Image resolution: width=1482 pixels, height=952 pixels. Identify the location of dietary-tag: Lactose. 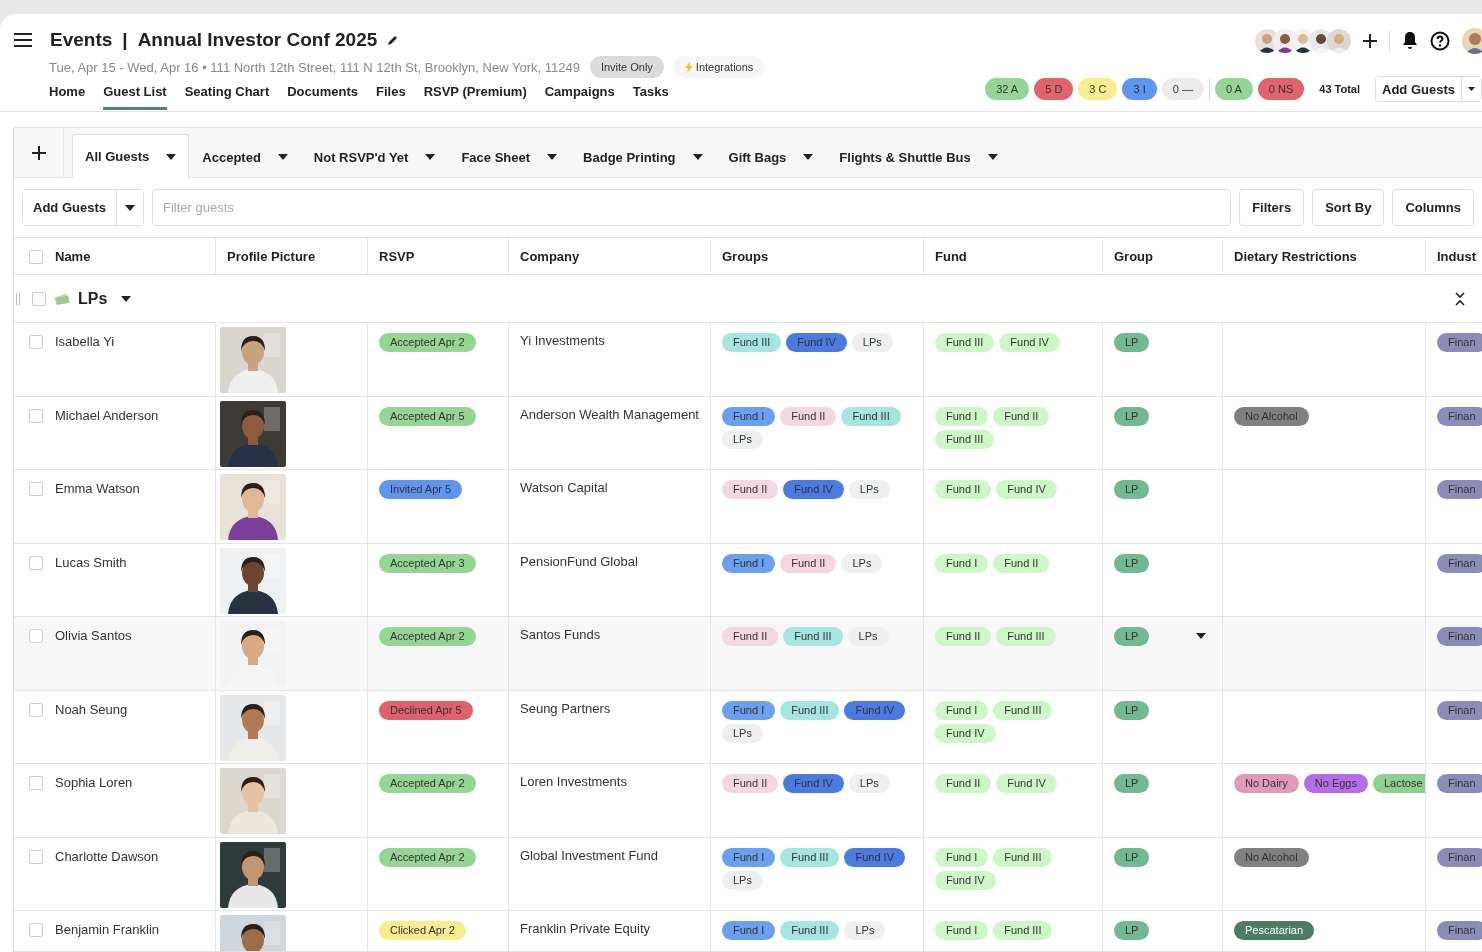
(1399, 783).